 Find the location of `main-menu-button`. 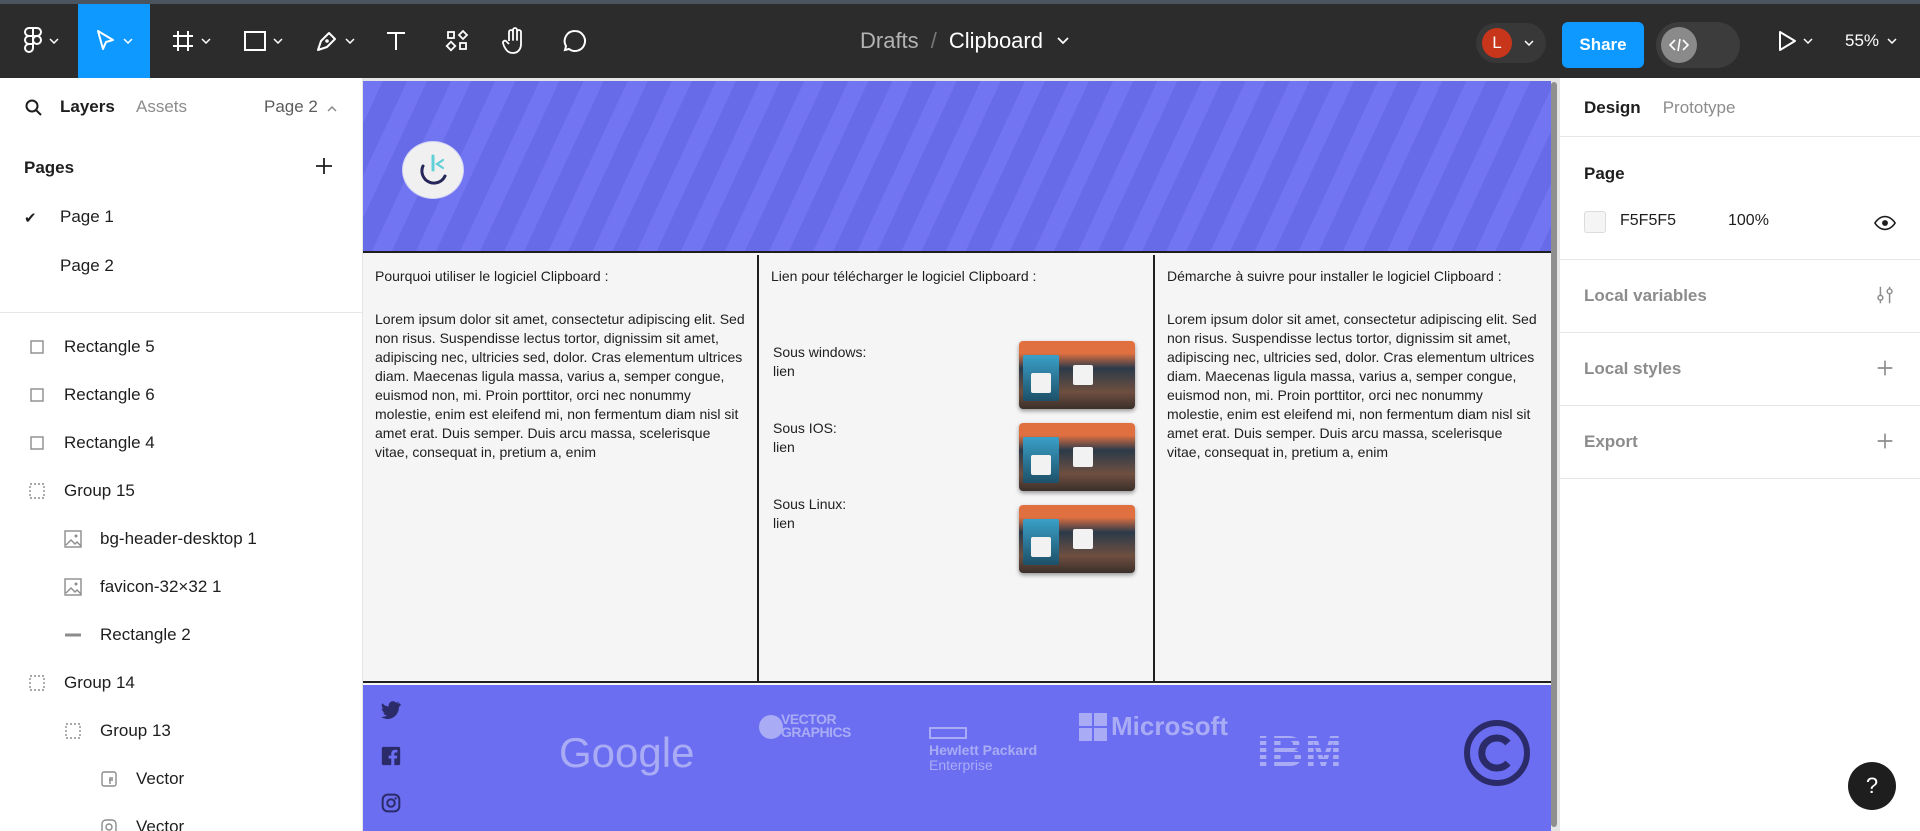

main-menu-button is located at coordinates (41, 41).